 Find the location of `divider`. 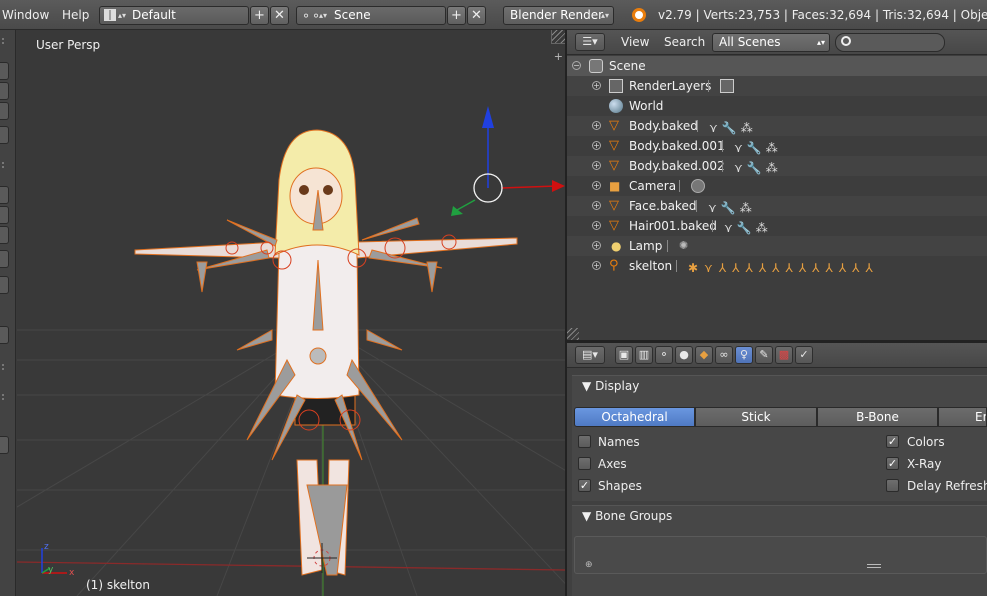

divider is located at coordinates (697, 126).